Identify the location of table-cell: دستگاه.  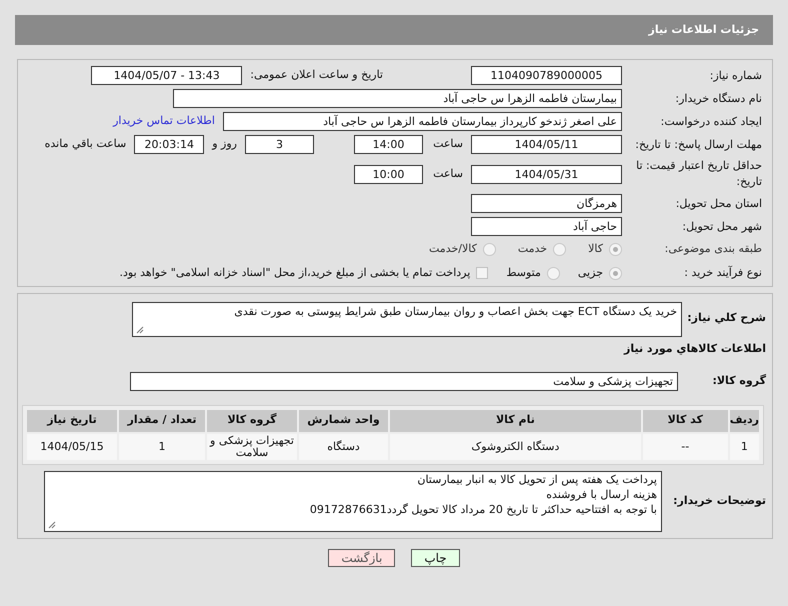
(343, 446).